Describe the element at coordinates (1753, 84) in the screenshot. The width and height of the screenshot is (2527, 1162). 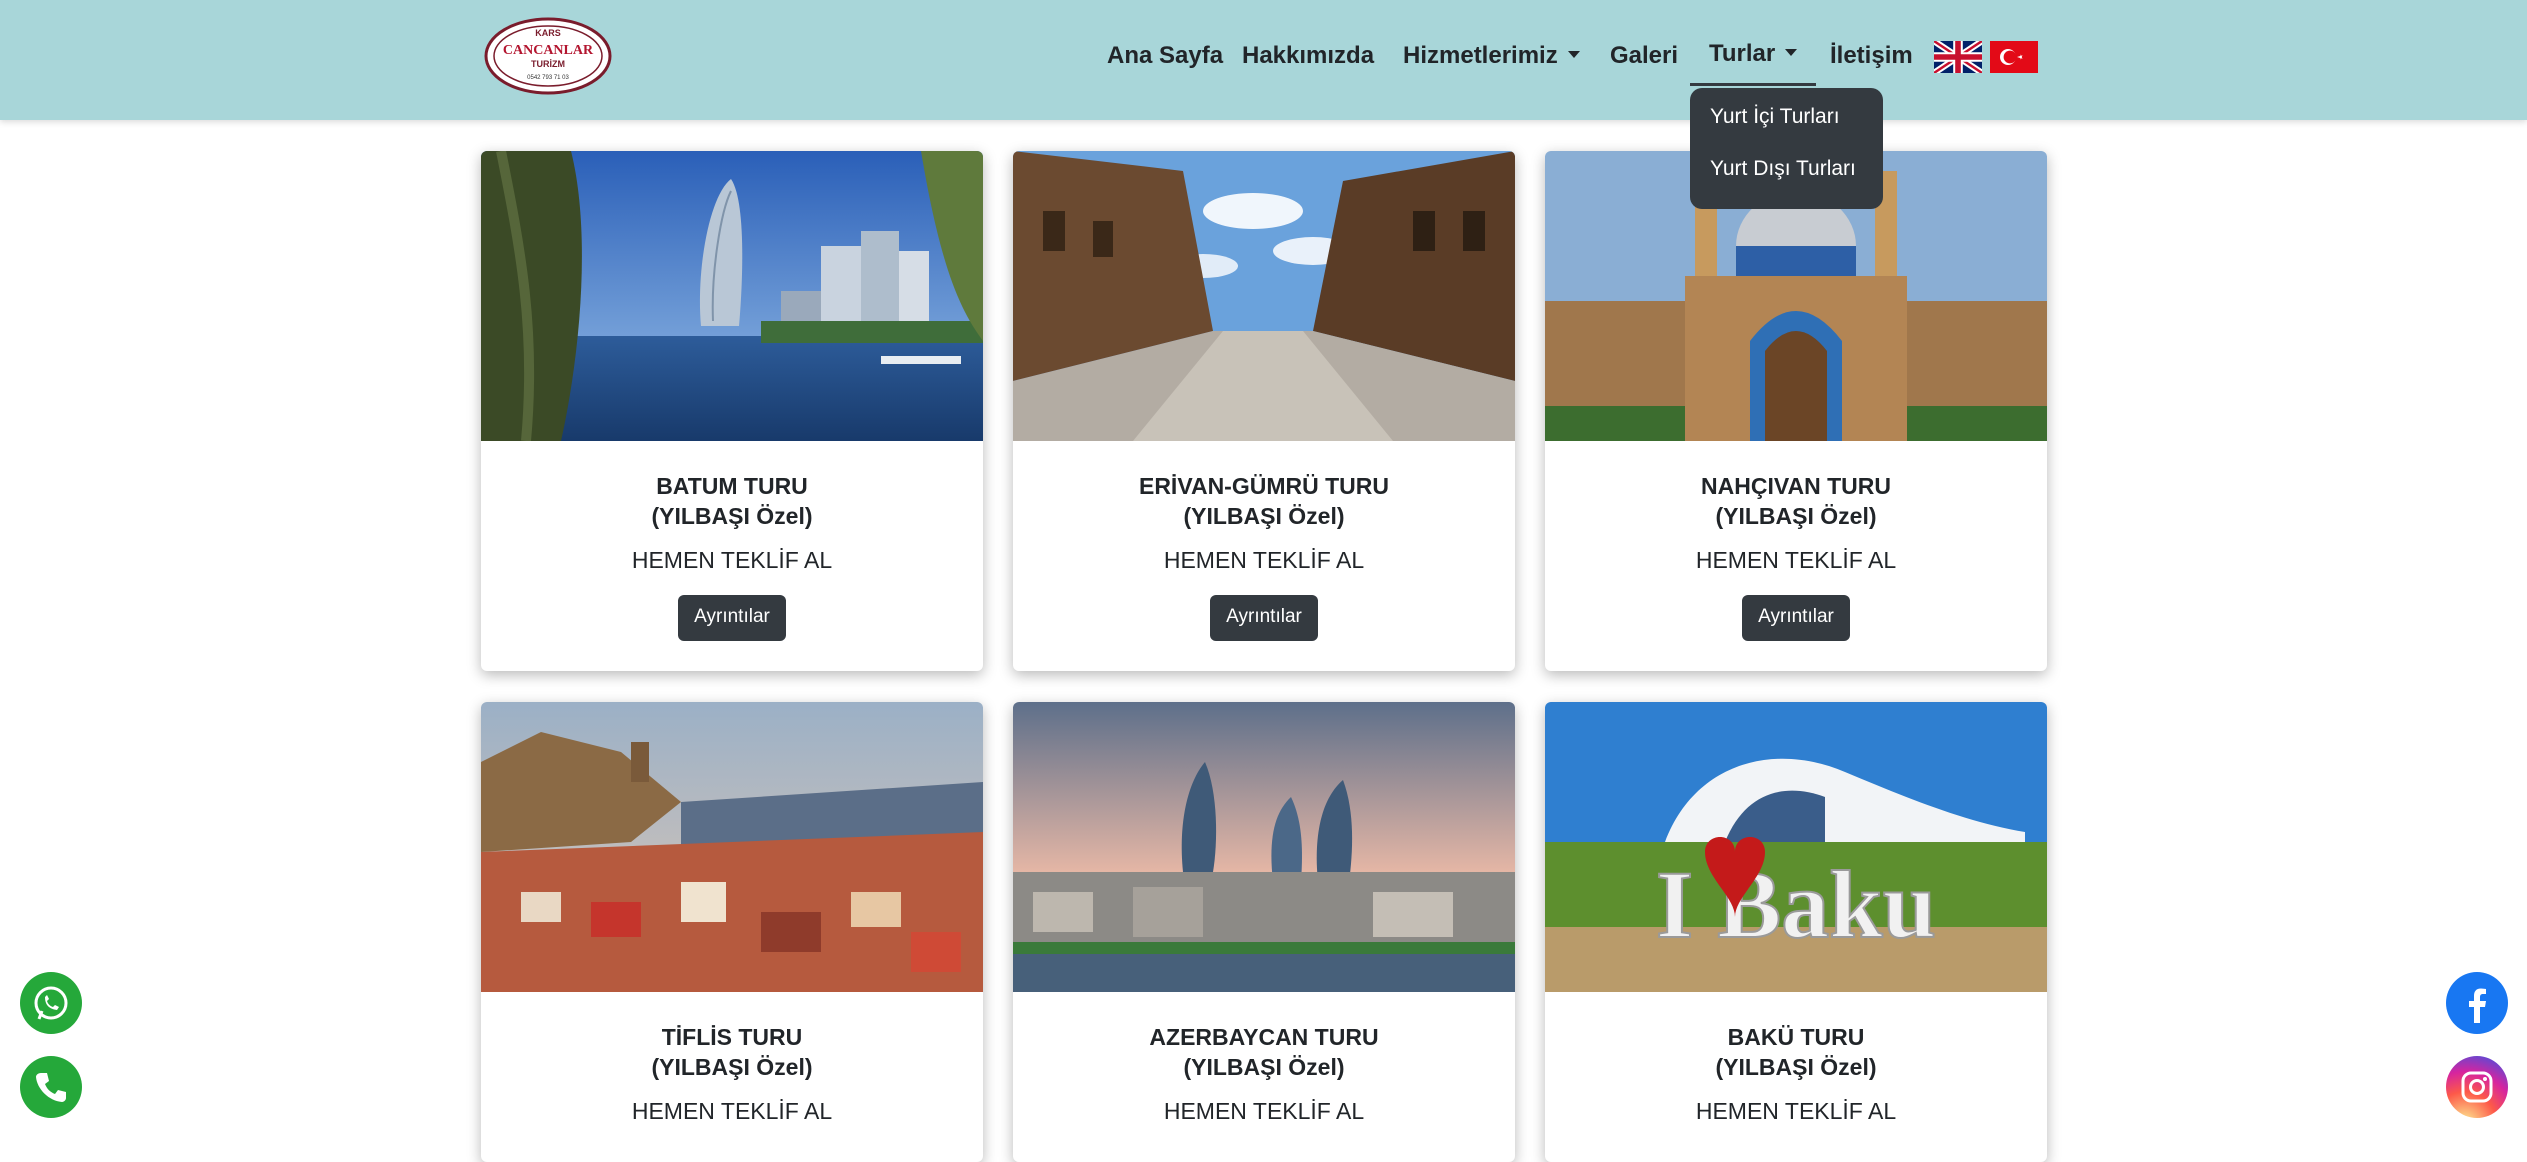
I see `nav-tours-active-indicator` at that location.